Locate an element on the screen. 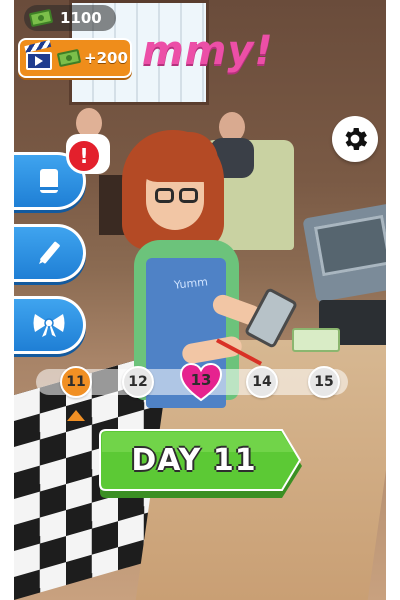  pencil-icon is located at coordinates (49, 252).